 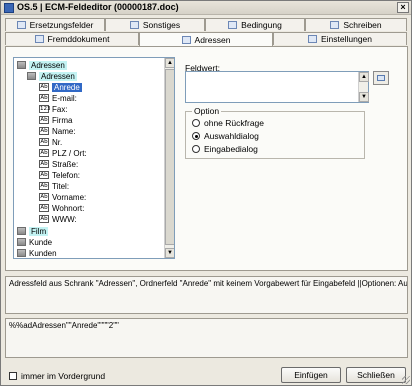 I want to click on tree-field-item: Ab Anrede, so click(x=60, y=87).